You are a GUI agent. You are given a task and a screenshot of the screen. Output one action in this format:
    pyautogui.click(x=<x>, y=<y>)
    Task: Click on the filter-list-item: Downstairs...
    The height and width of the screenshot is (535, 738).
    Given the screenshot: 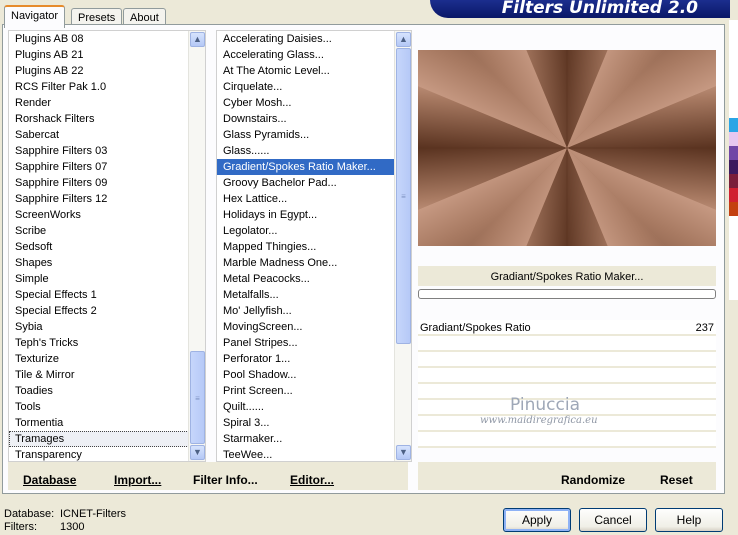 What is the action you would take?
    pyautogui.click(x=314, y=119)
    